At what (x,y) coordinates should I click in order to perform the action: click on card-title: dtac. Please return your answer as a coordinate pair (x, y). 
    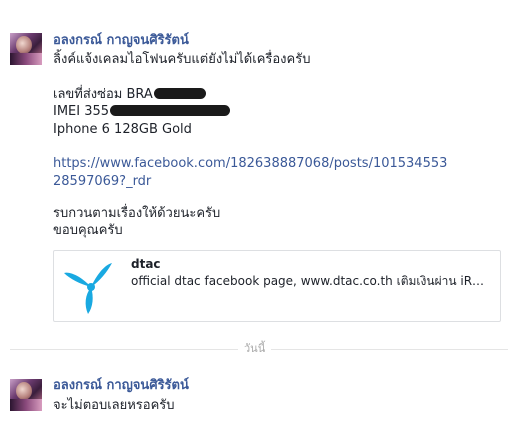
    Looking at the image, I should click on (146, 264).